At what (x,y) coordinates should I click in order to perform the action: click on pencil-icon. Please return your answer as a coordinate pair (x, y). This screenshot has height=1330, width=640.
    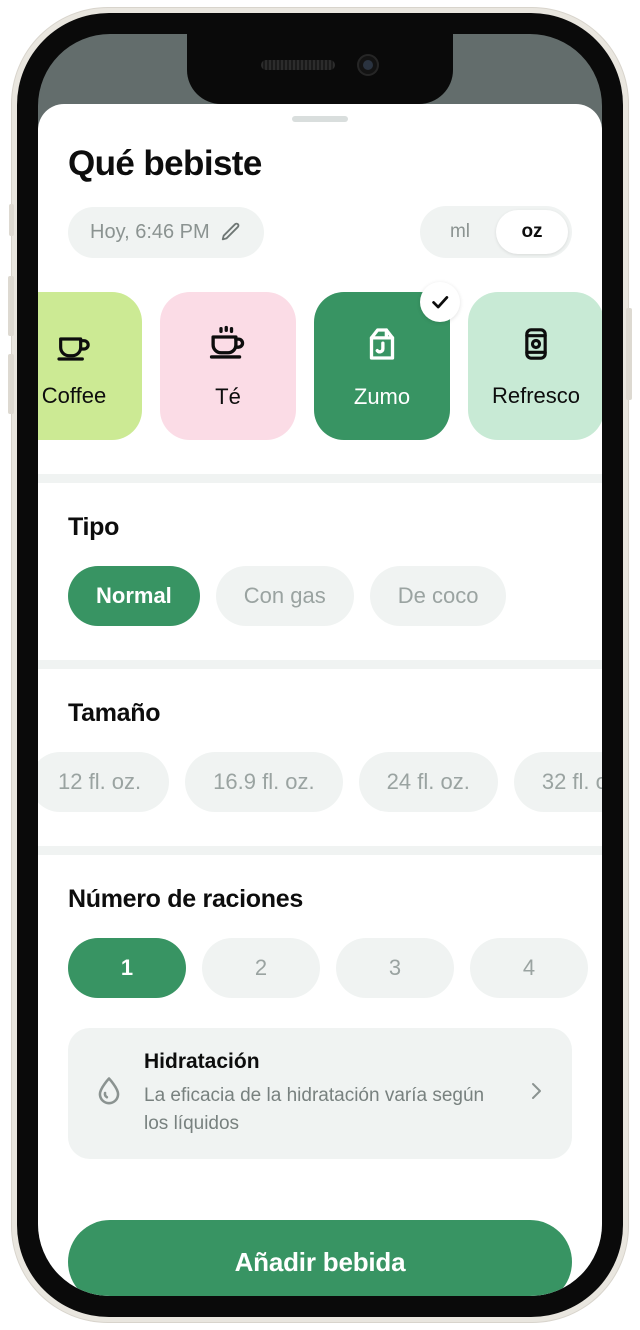
    Looking at the image, I should click on (231, 232).